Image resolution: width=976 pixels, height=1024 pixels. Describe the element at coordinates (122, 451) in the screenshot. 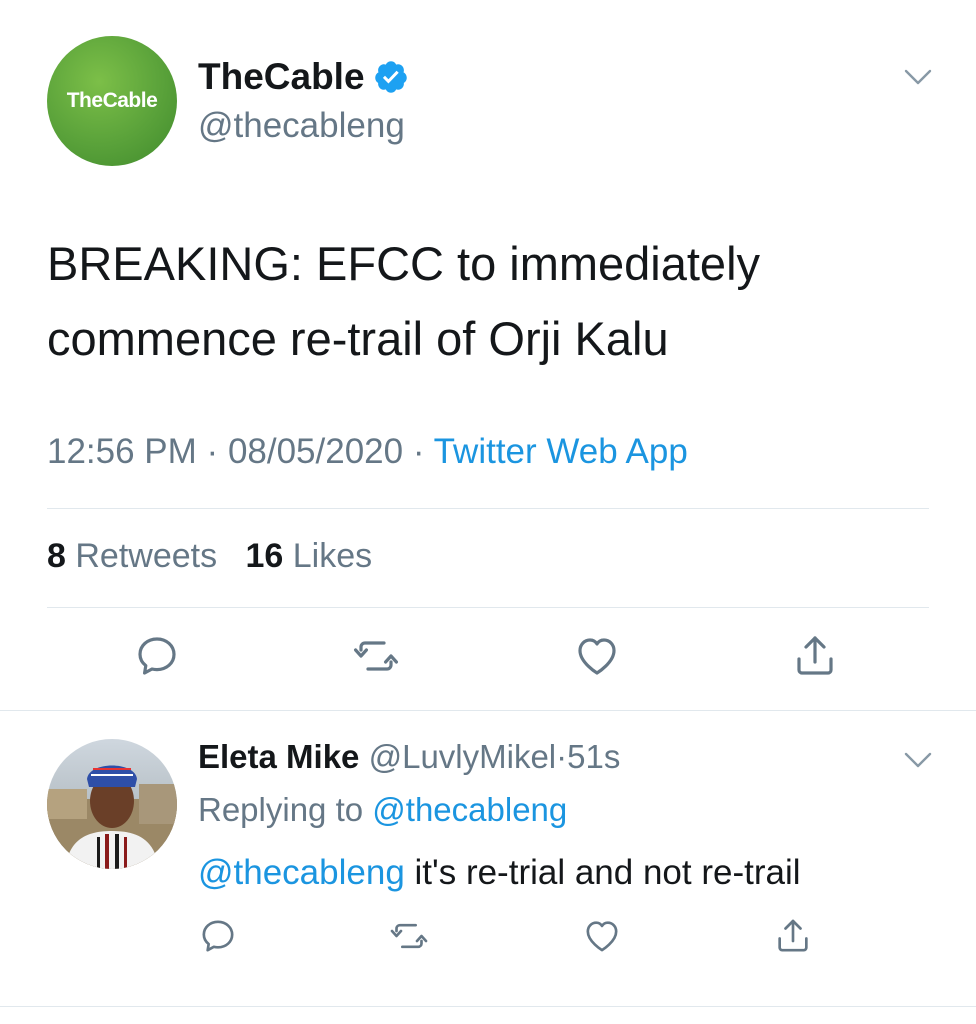

I see `tweet-time: 12:56 PM` at that location.